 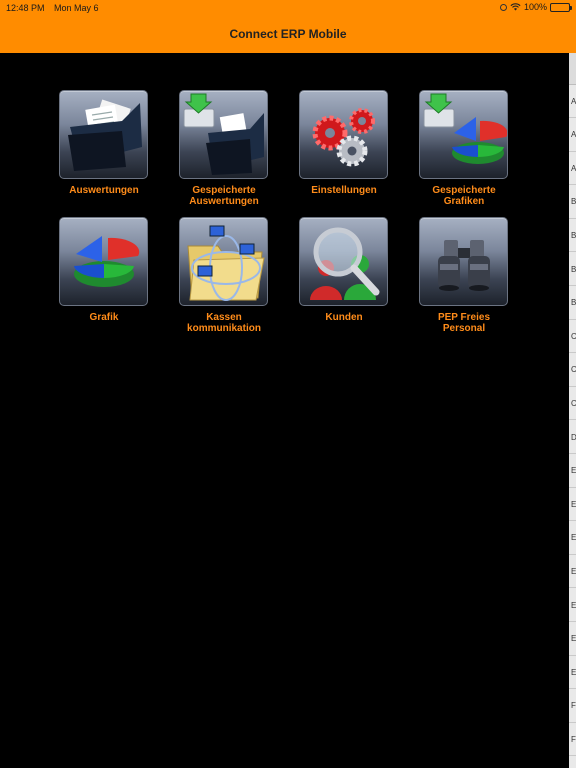 I want to click on binoculars-icon, so click(x=463, y=261).